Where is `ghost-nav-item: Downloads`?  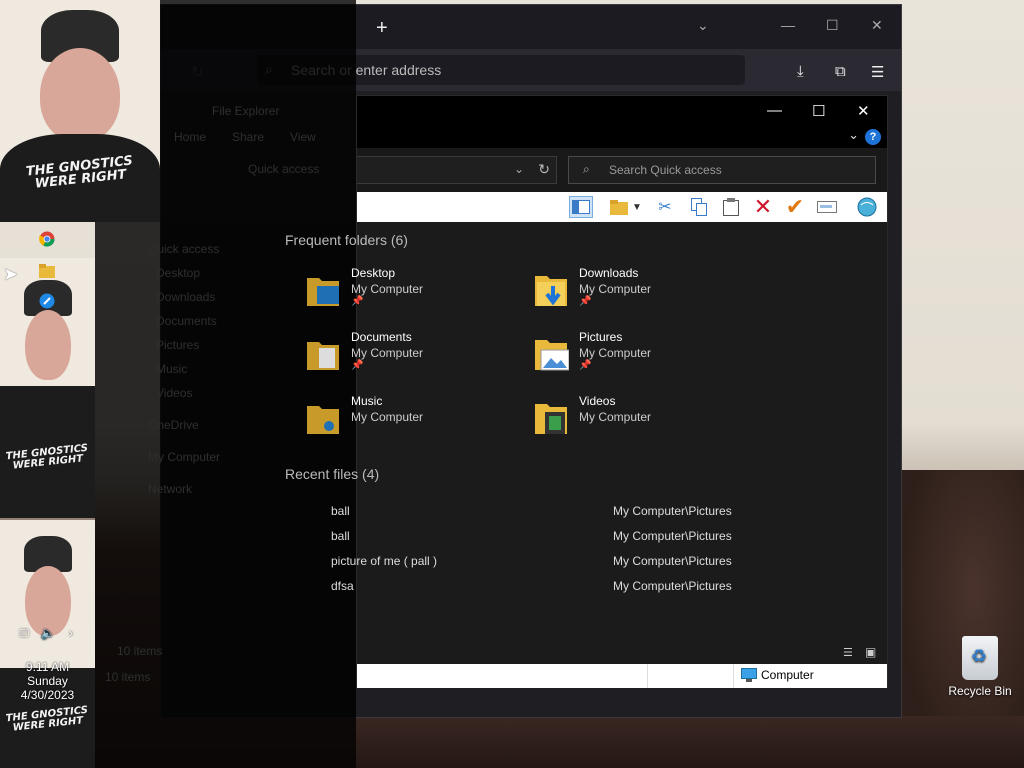 ghost-nav-item: Downloads is located at coordinates (186, 297).